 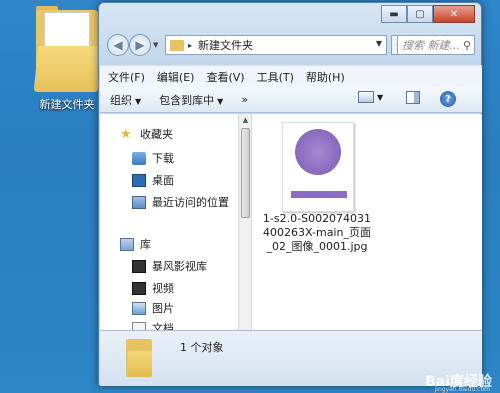 I want to click on tree-item-pictures: 图片, so click(x=153, y=308).